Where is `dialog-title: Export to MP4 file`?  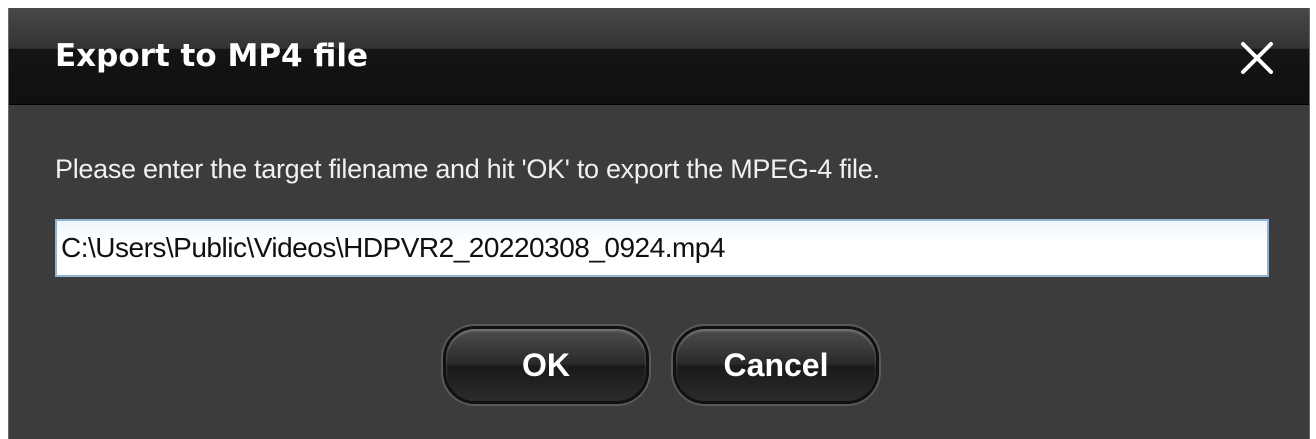
dialog-title: Export to MP4 file is located at coordinates (212, 56).